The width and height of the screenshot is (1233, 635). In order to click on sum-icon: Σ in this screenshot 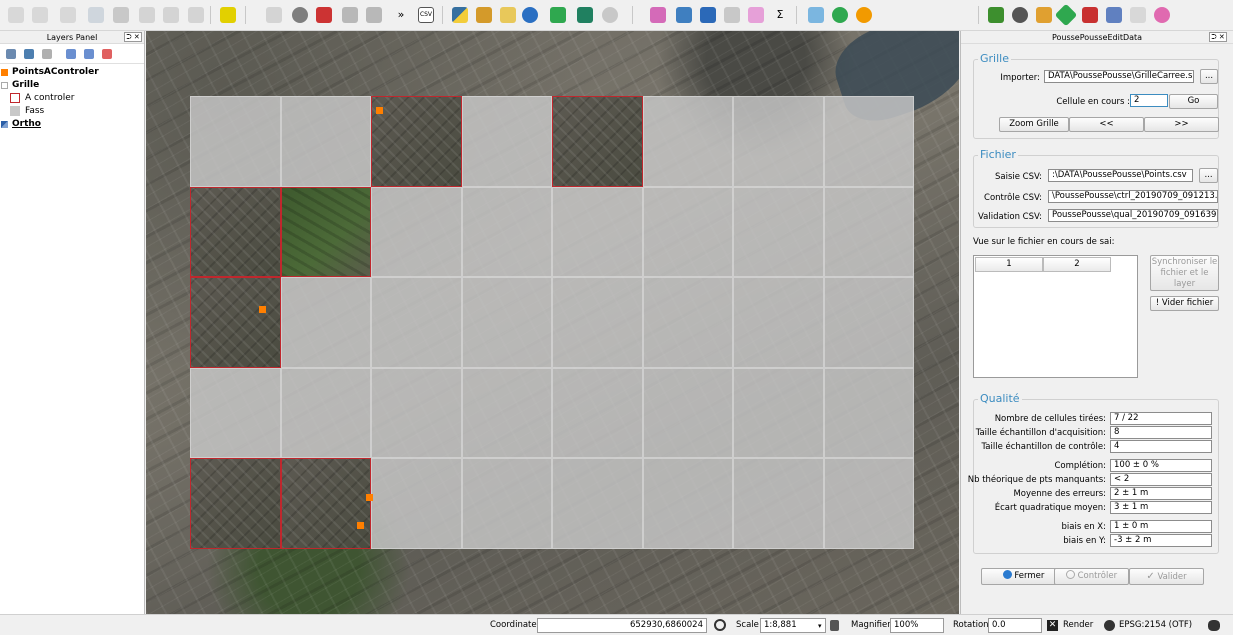, I will do `click(780, 15)`.